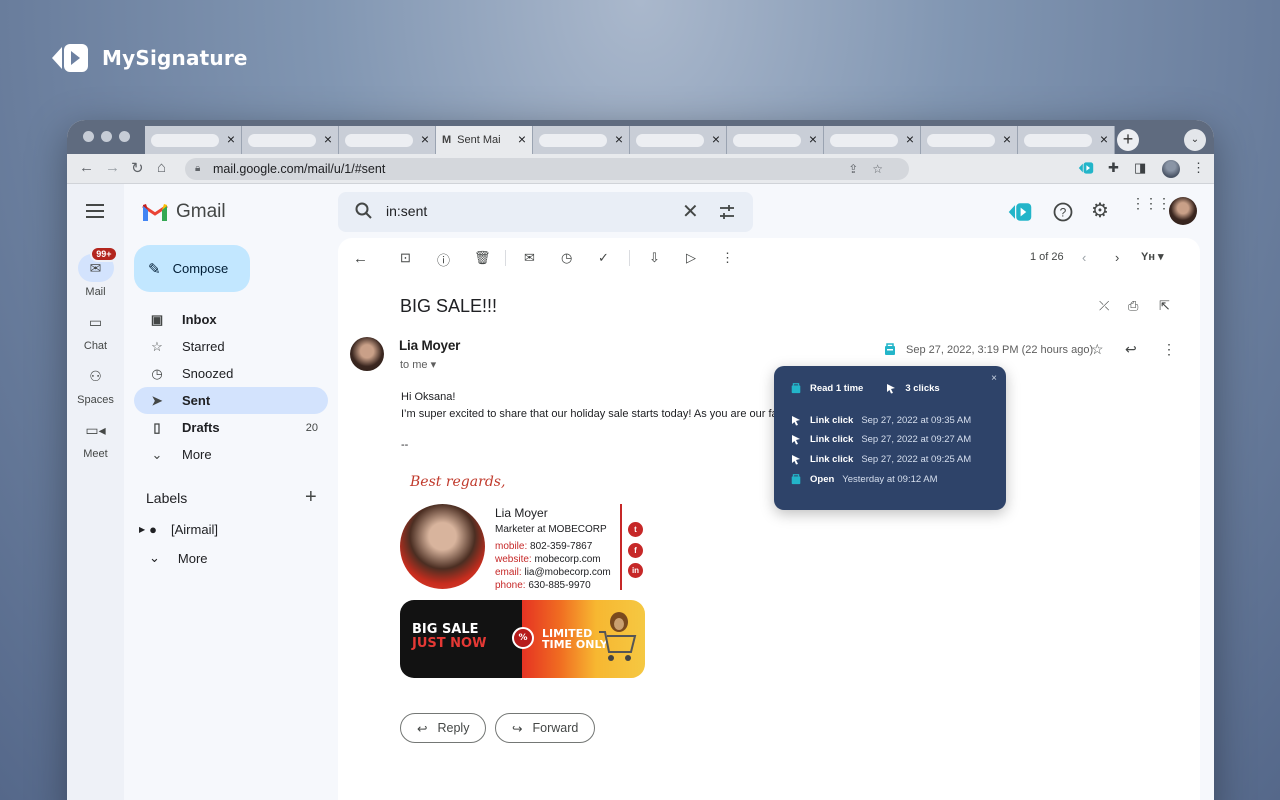 The height and width of the screenshot is (800, 1280). What do you see at coordinates (890, 349) in the screenshot?
I see `read-tracking-icon` at bounding box center [890, 349].